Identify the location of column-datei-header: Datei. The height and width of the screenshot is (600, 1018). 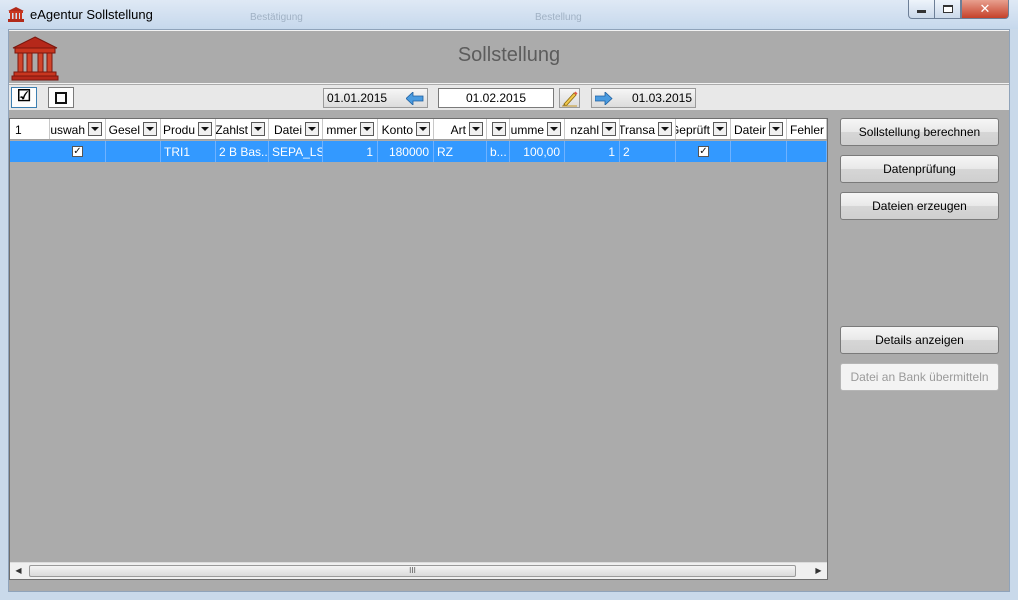
(296, 129).